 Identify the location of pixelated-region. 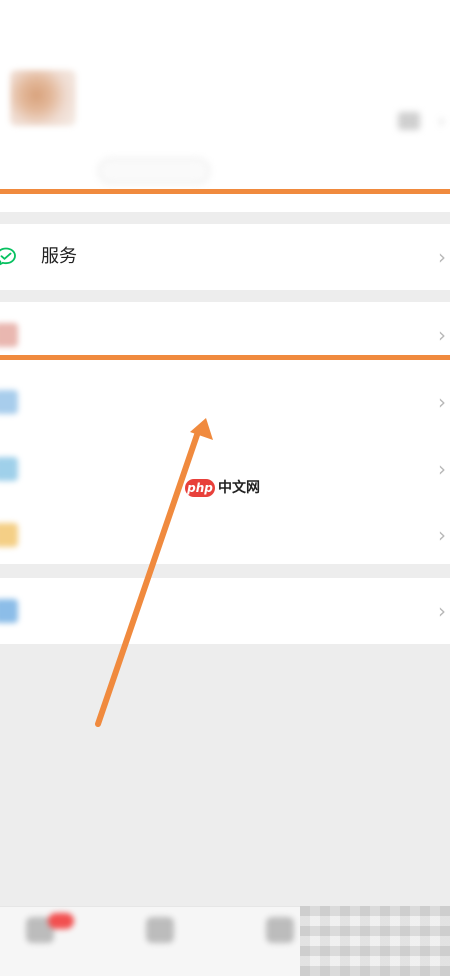
(375, 941).